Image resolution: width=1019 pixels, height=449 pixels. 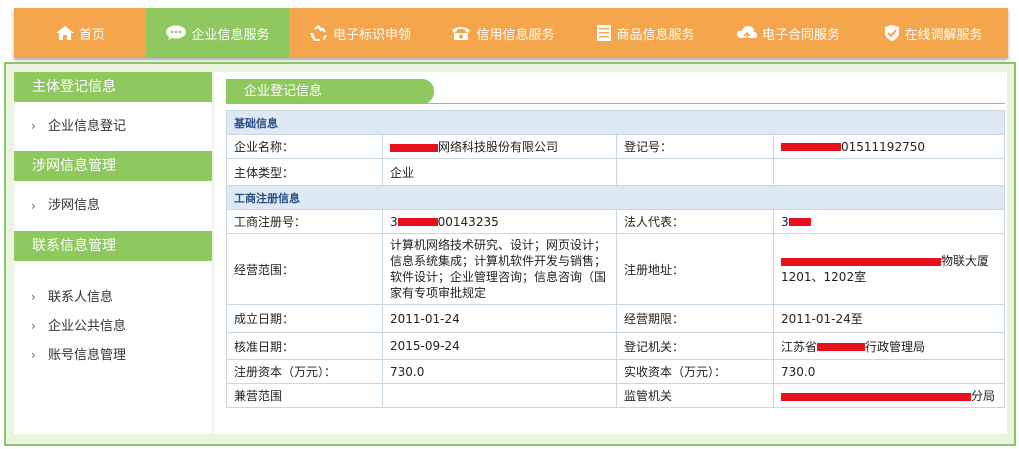 I want to click on company-name-value: 网络科技股份有限公司, so click(x=499, y=146).